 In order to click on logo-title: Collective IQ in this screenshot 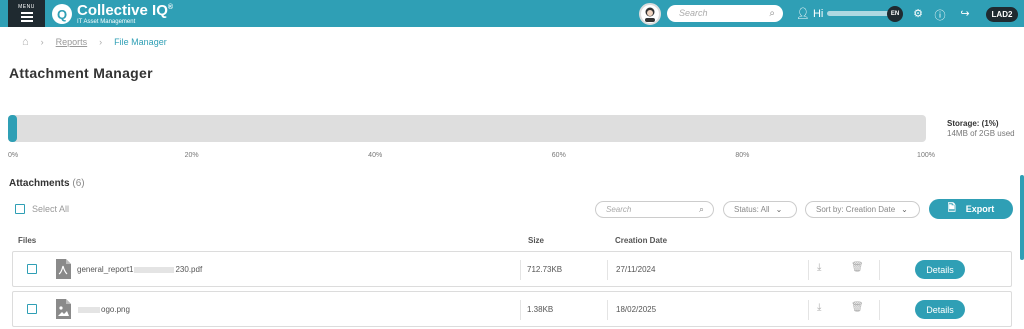, I will do `click(122, 10)`.